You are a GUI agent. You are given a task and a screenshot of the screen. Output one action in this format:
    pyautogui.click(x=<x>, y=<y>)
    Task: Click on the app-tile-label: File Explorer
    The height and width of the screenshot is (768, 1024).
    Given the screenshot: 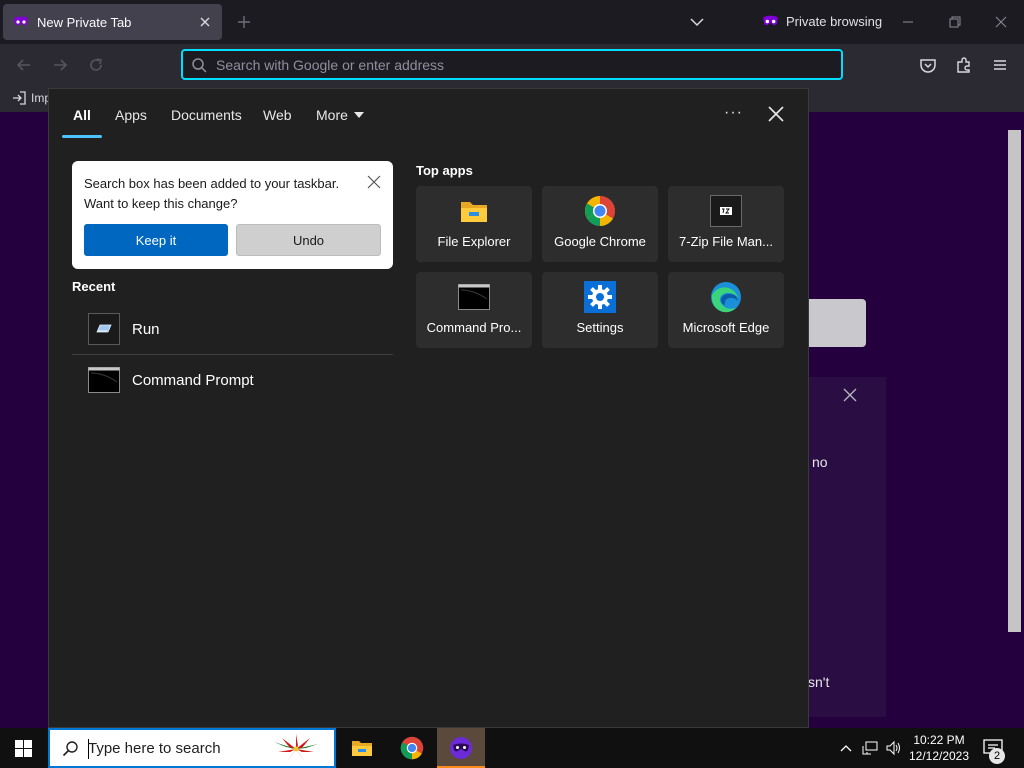 What is the action you would take?
    pyautogui.click(x=474, y=241)
    